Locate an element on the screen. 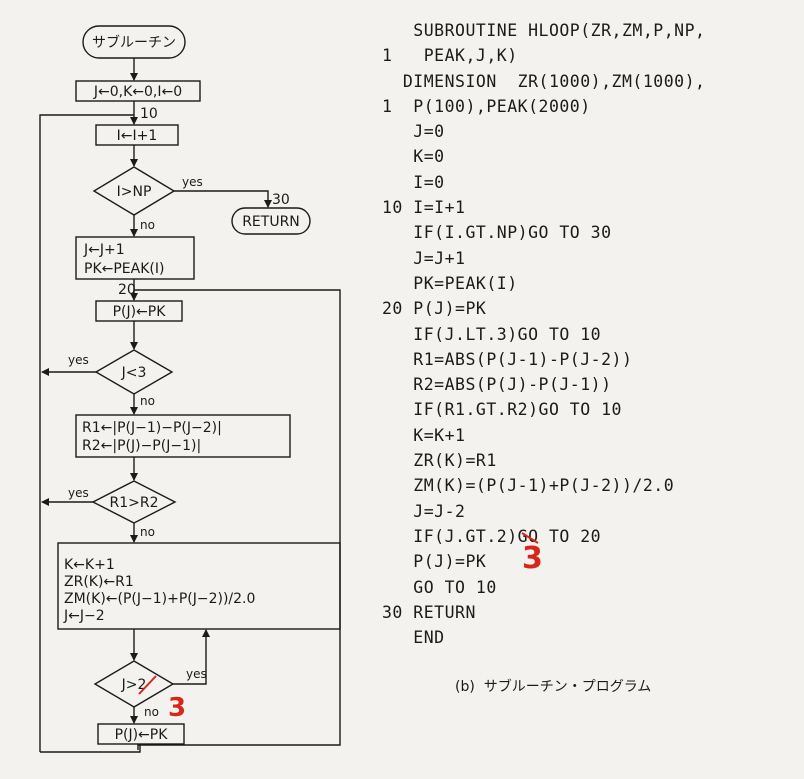  code-line: IF(R1.GT.R2)GO TO 10 is located at coordinates (502, 410).